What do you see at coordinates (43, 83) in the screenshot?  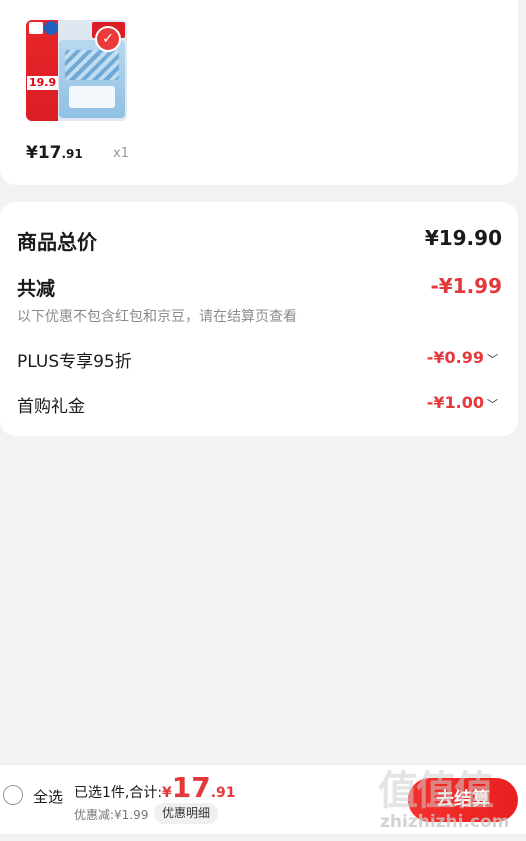 I see `thumbnail-price: 19.9` at bounding box center [43, 83].